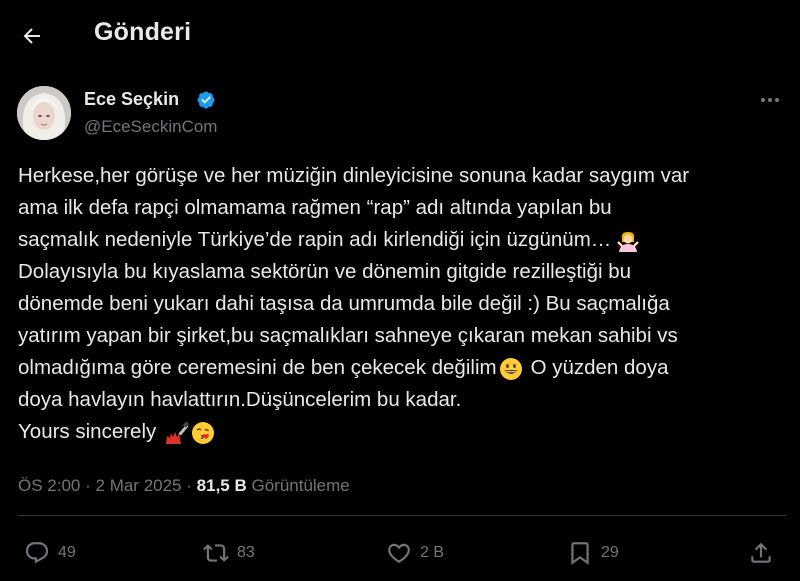  I want to click on more-options-button, so click(770, 100).